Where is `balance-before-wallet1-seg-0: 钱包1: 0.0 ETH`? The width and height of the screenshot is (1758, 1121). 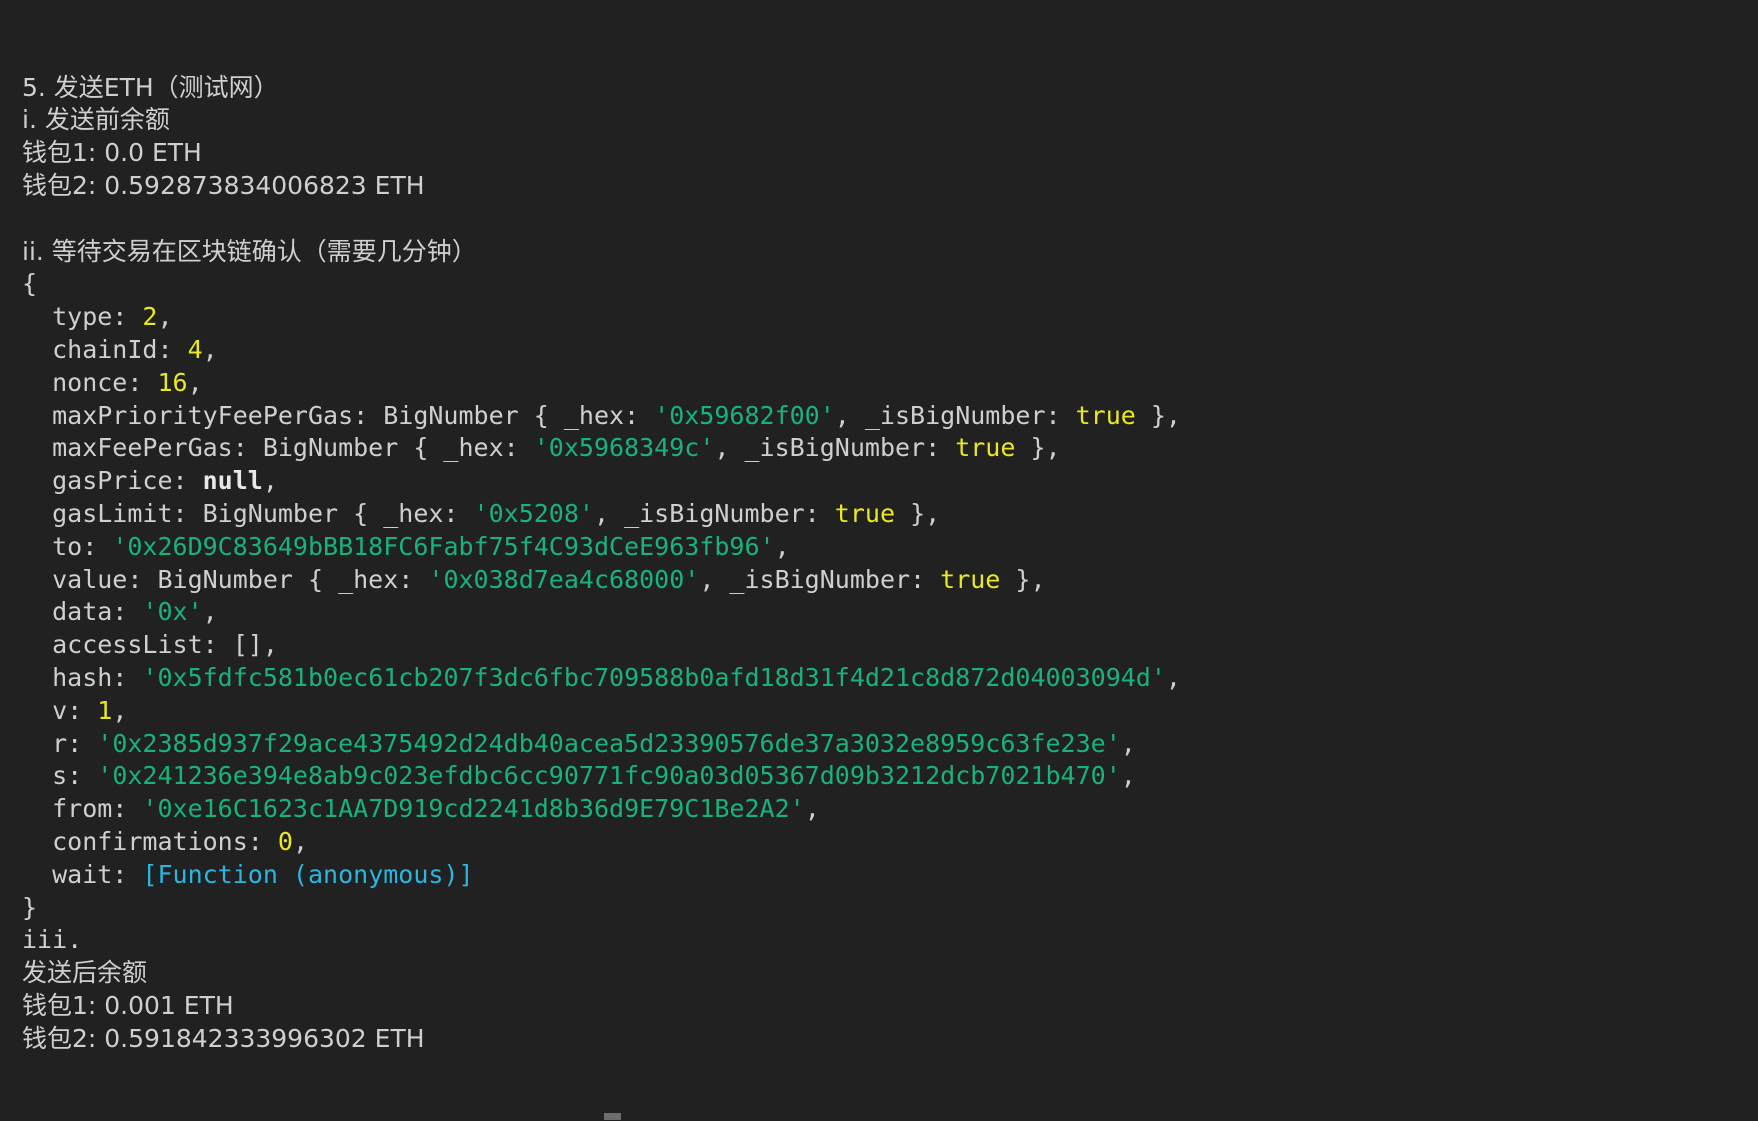
balance-before-wallet1-seg-0: 钱包1: 0.0 ETH is located at coordinates (112, 153).